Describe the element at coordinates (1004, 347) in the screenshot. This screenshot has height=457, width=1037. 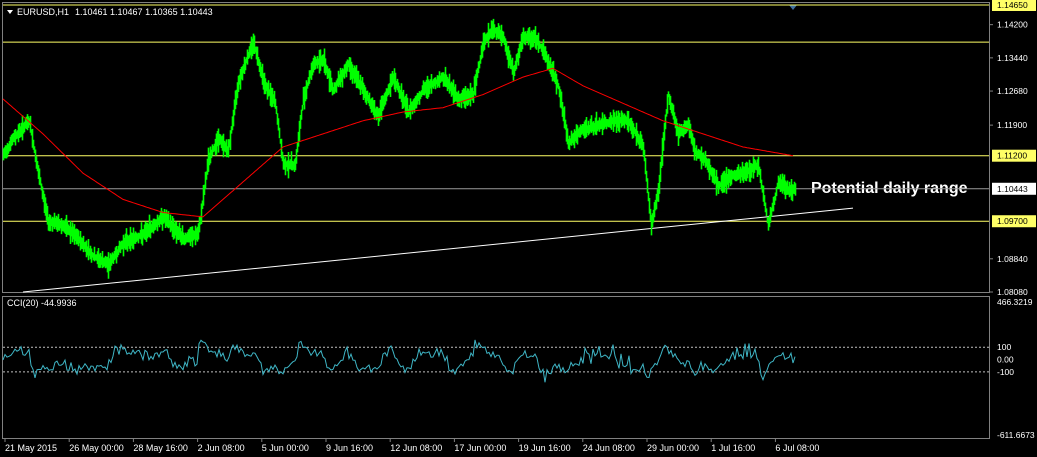
I see `cci-tick-label: 100` at that location.